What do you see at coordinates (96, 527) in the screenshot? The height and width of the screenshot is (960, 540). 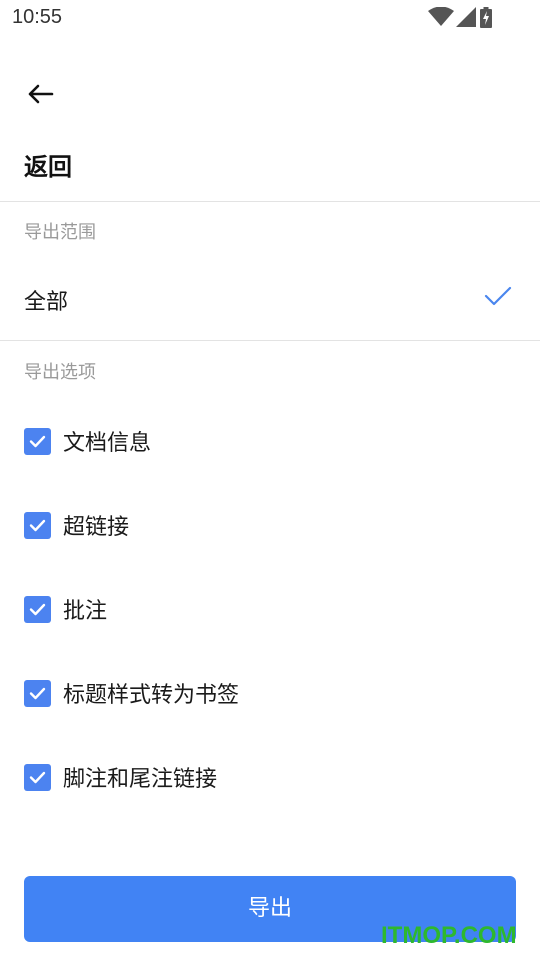 I see `option-label: 超链接` at bounding box center [96, 527].